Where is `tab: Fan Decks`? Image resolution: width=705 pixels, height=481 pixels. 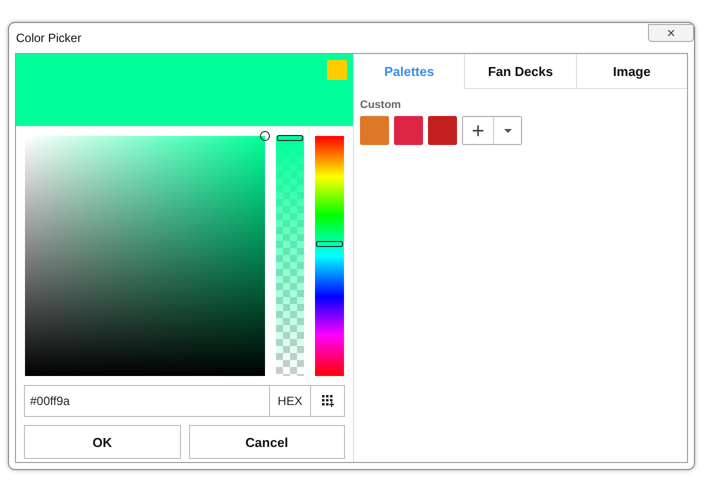
tab: Fan Decks is located at coordinates (520, 71).